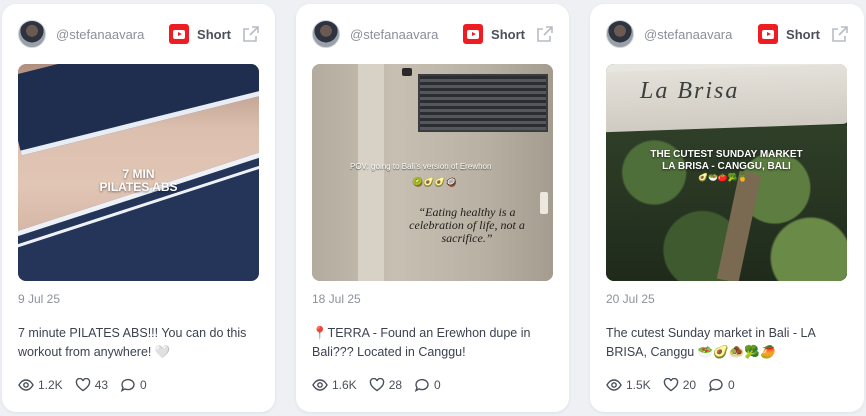 The height and width of the screenshot is (416, 866). I want to click on views-stat: 1.5K, so click(628, 385).